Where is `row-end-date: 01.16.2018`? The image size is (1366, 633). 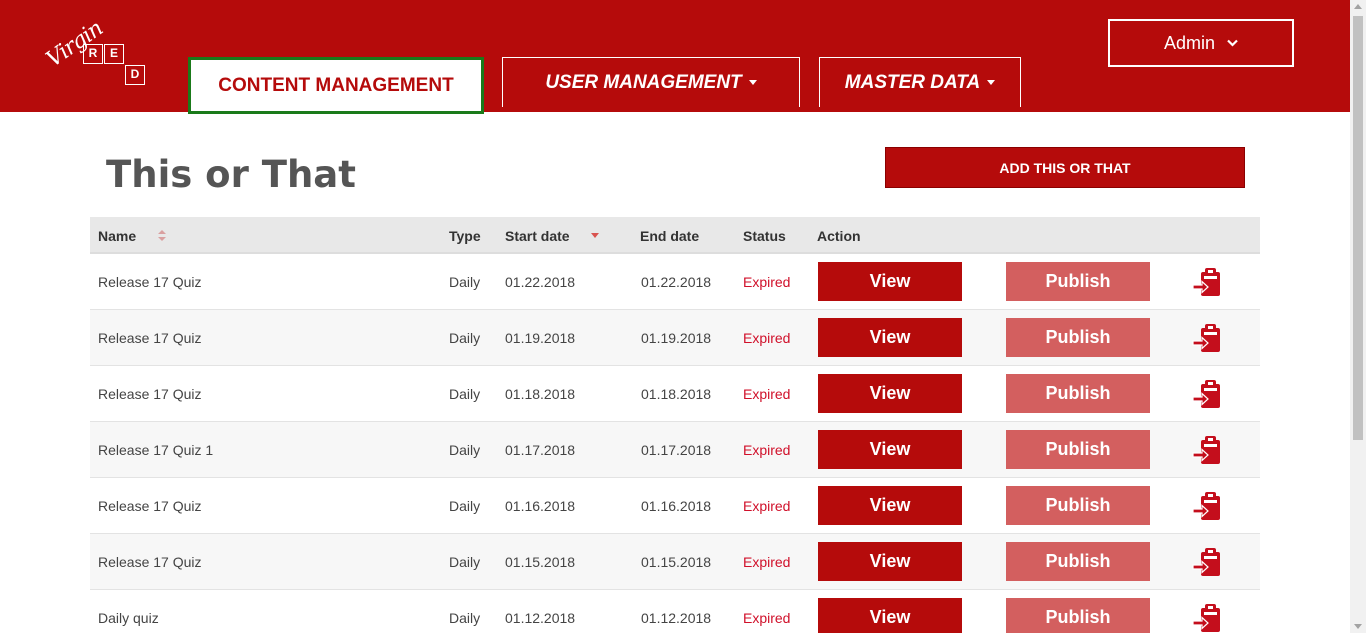
row-end-date: 01.16.2018 is located at coordinates (676, 506).